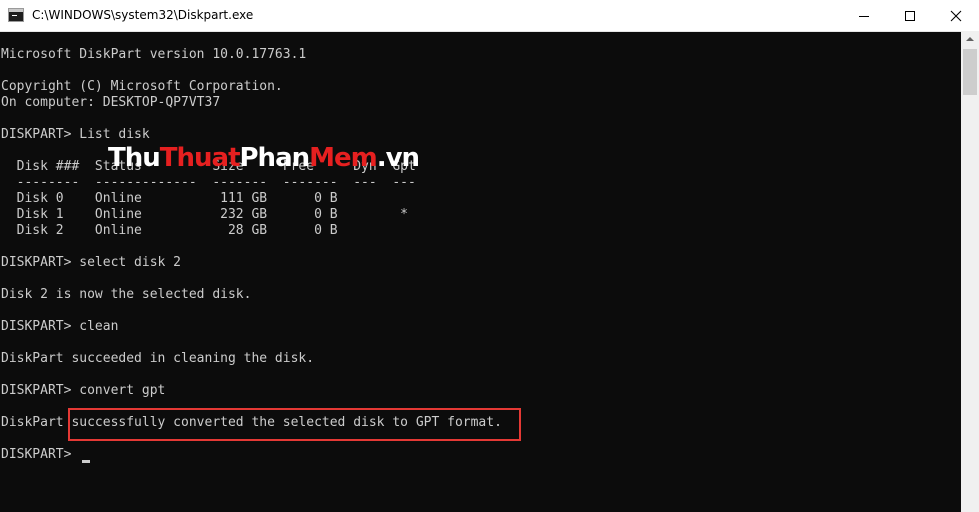  I want to click on scrollbar-thumb, so click(970, 72).